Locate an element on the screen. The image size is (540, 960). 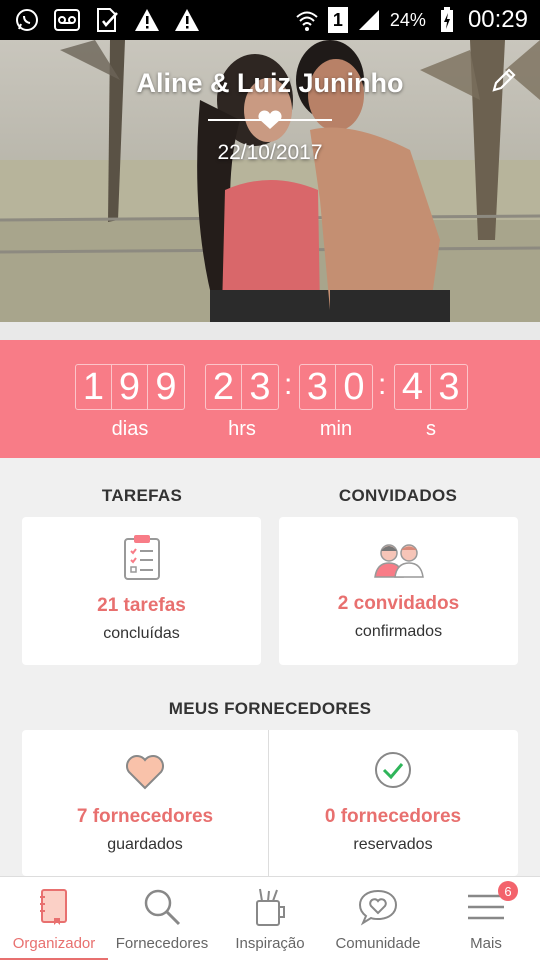
couple-names: Aline & Luiz Juninho is located at coordinates (270, 83).